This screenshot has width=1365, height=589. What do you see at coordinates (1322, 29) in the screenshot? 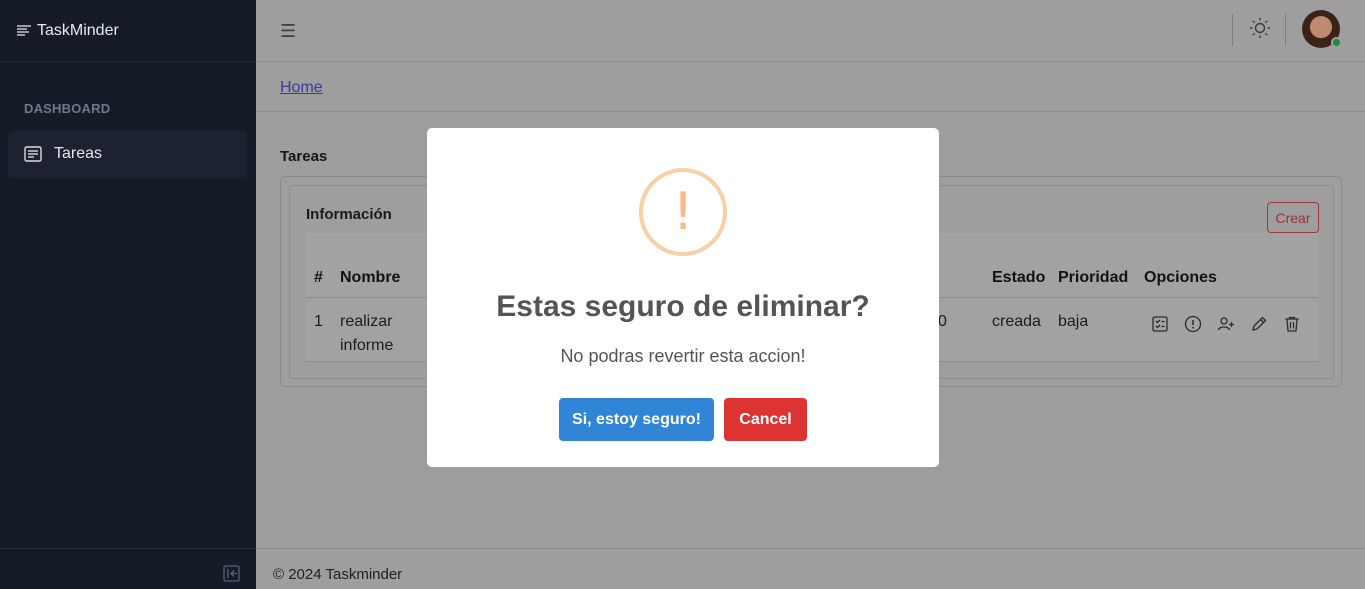
I see `user-avatar` at bounding box center [1322, 29].